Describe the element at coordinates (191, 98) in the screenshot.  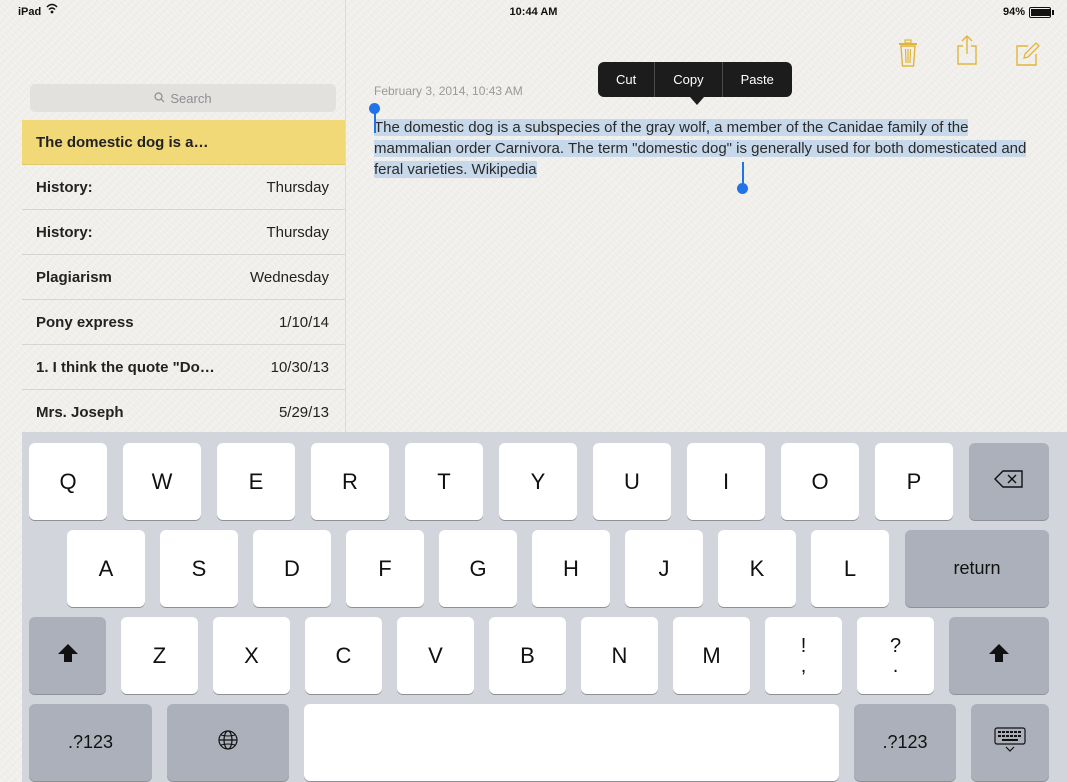
I see `search-placeholder: Search` at that location.